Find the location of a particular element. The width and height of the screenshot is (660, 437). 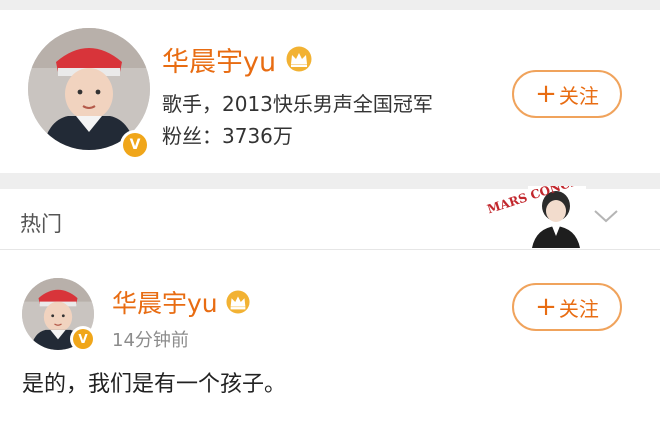

top-gap is located at coordinates (330, 5).